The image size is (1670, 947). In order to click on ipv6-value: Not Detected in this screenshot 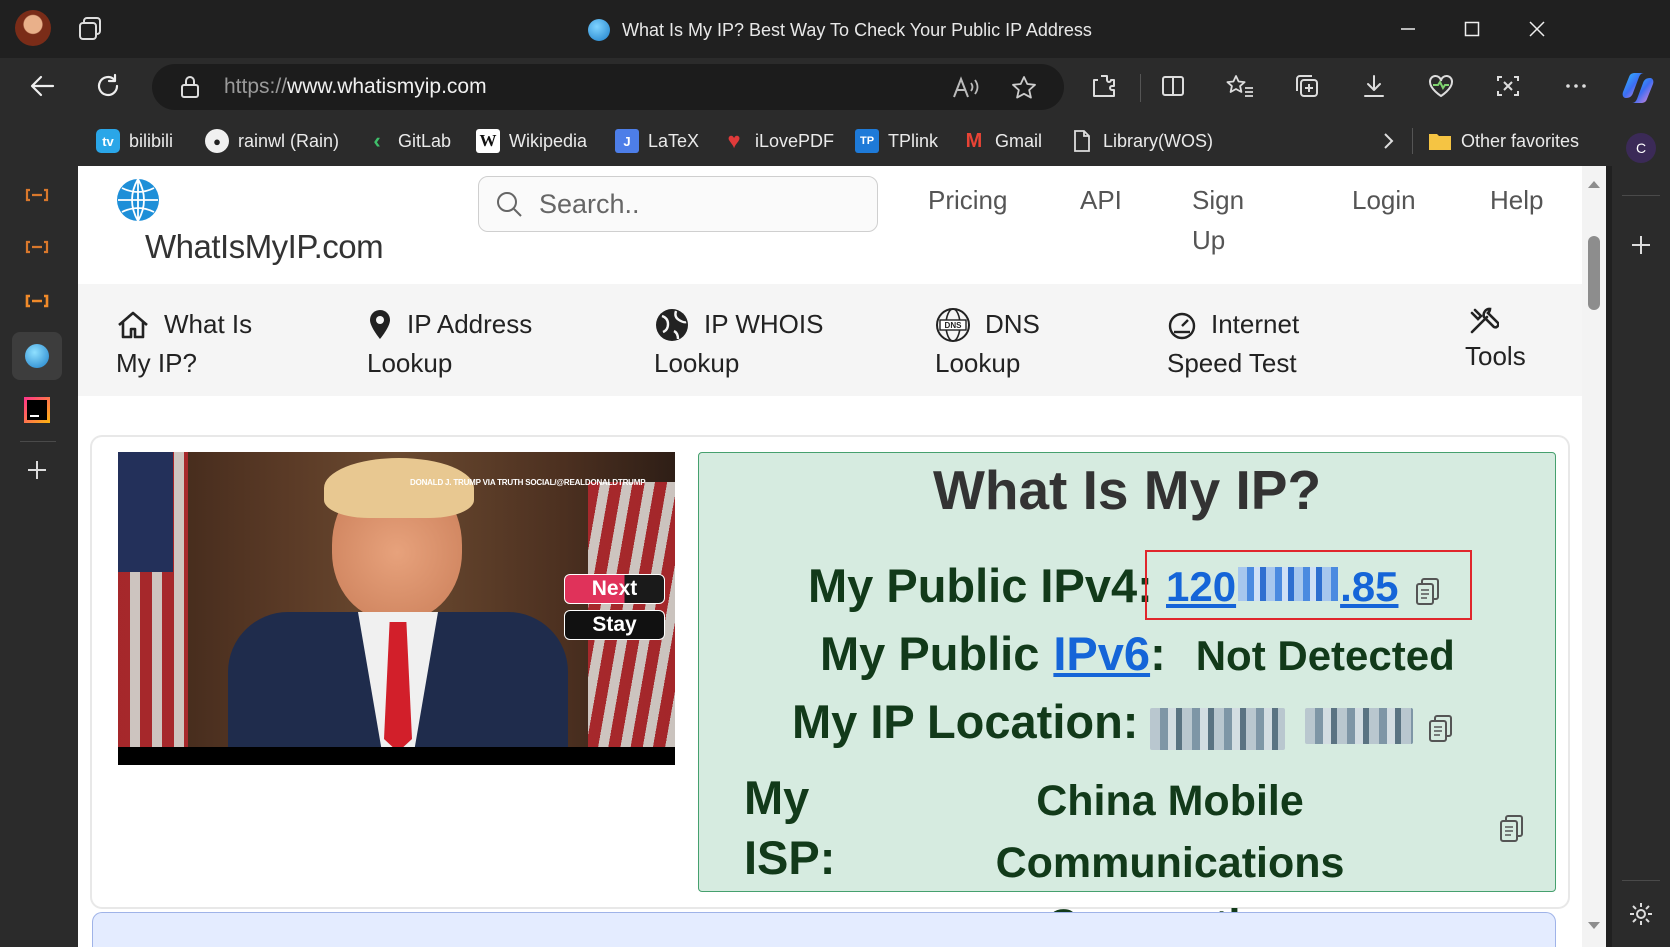, I will do `click(1325, 655)`.